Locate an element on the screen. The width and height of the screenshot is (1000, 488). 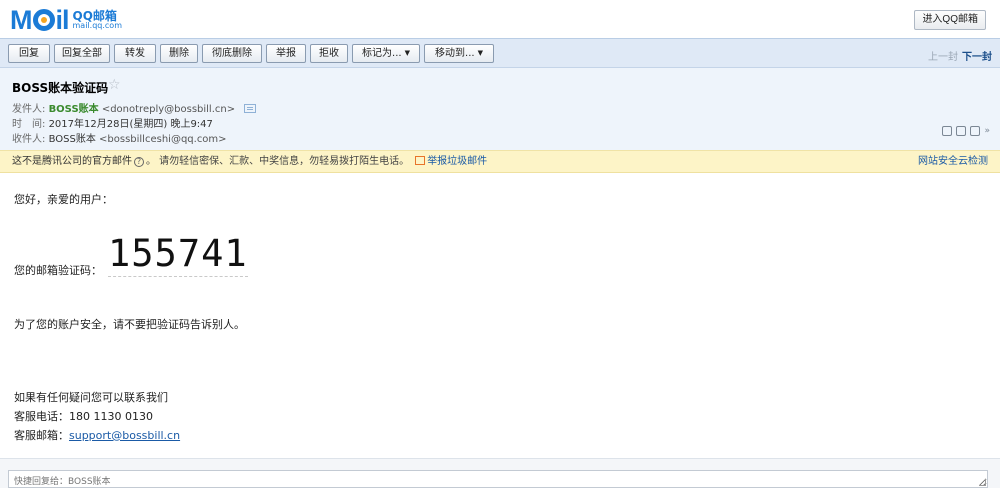
calendar-icon is located at coordinates (961, 131).